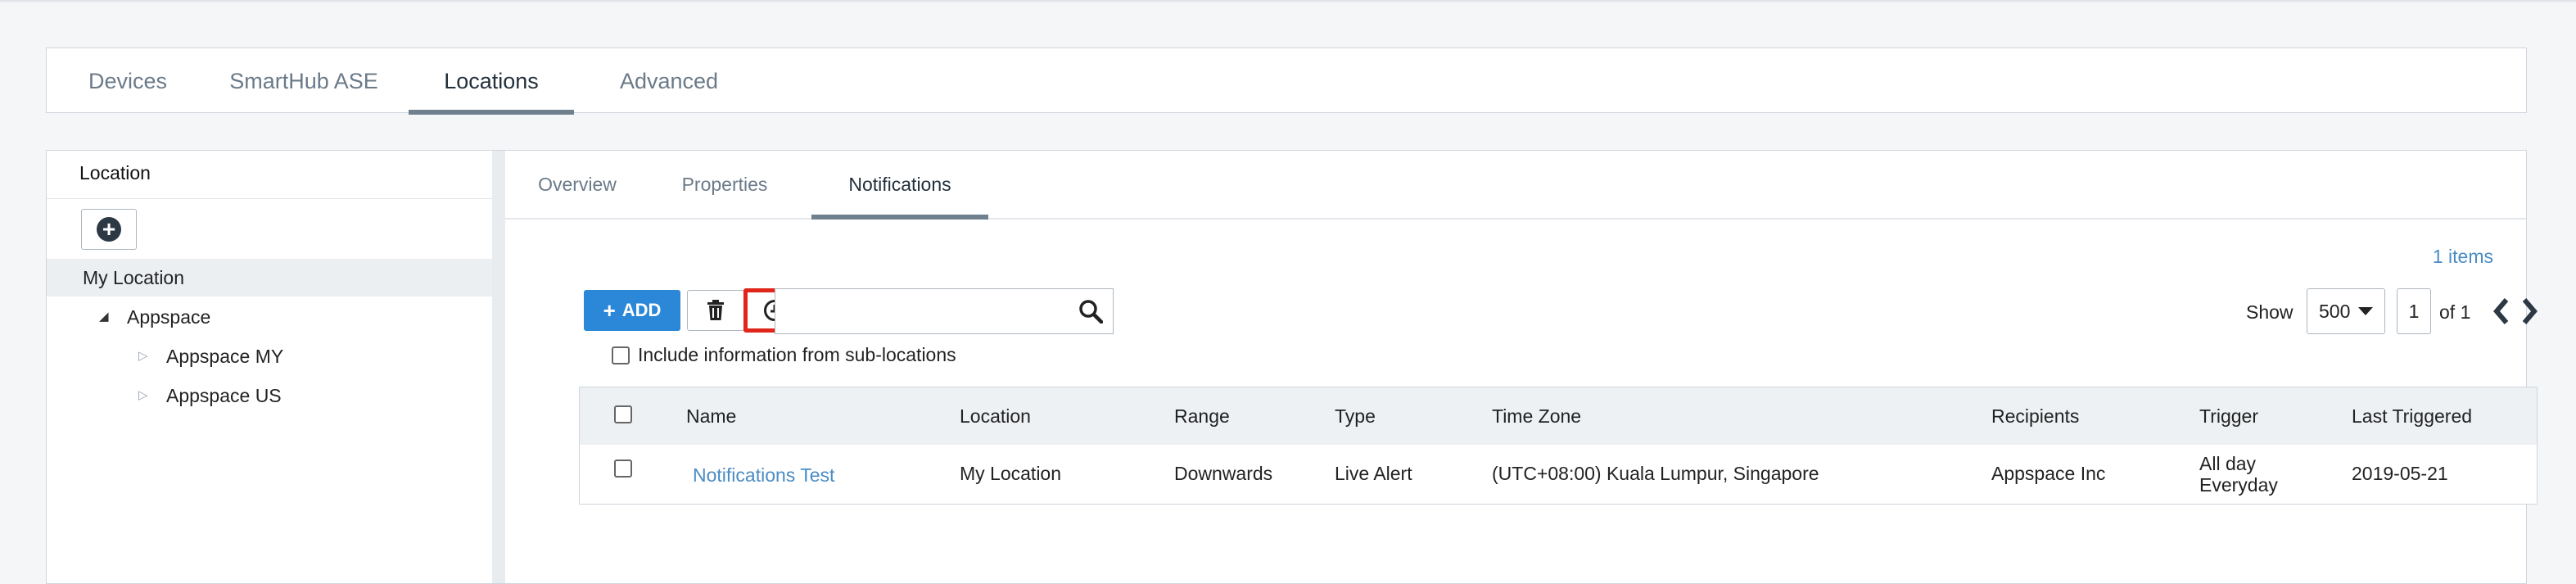  I want to click on include-sublocations-label: Include information from sub-locations, so click(797, 354).